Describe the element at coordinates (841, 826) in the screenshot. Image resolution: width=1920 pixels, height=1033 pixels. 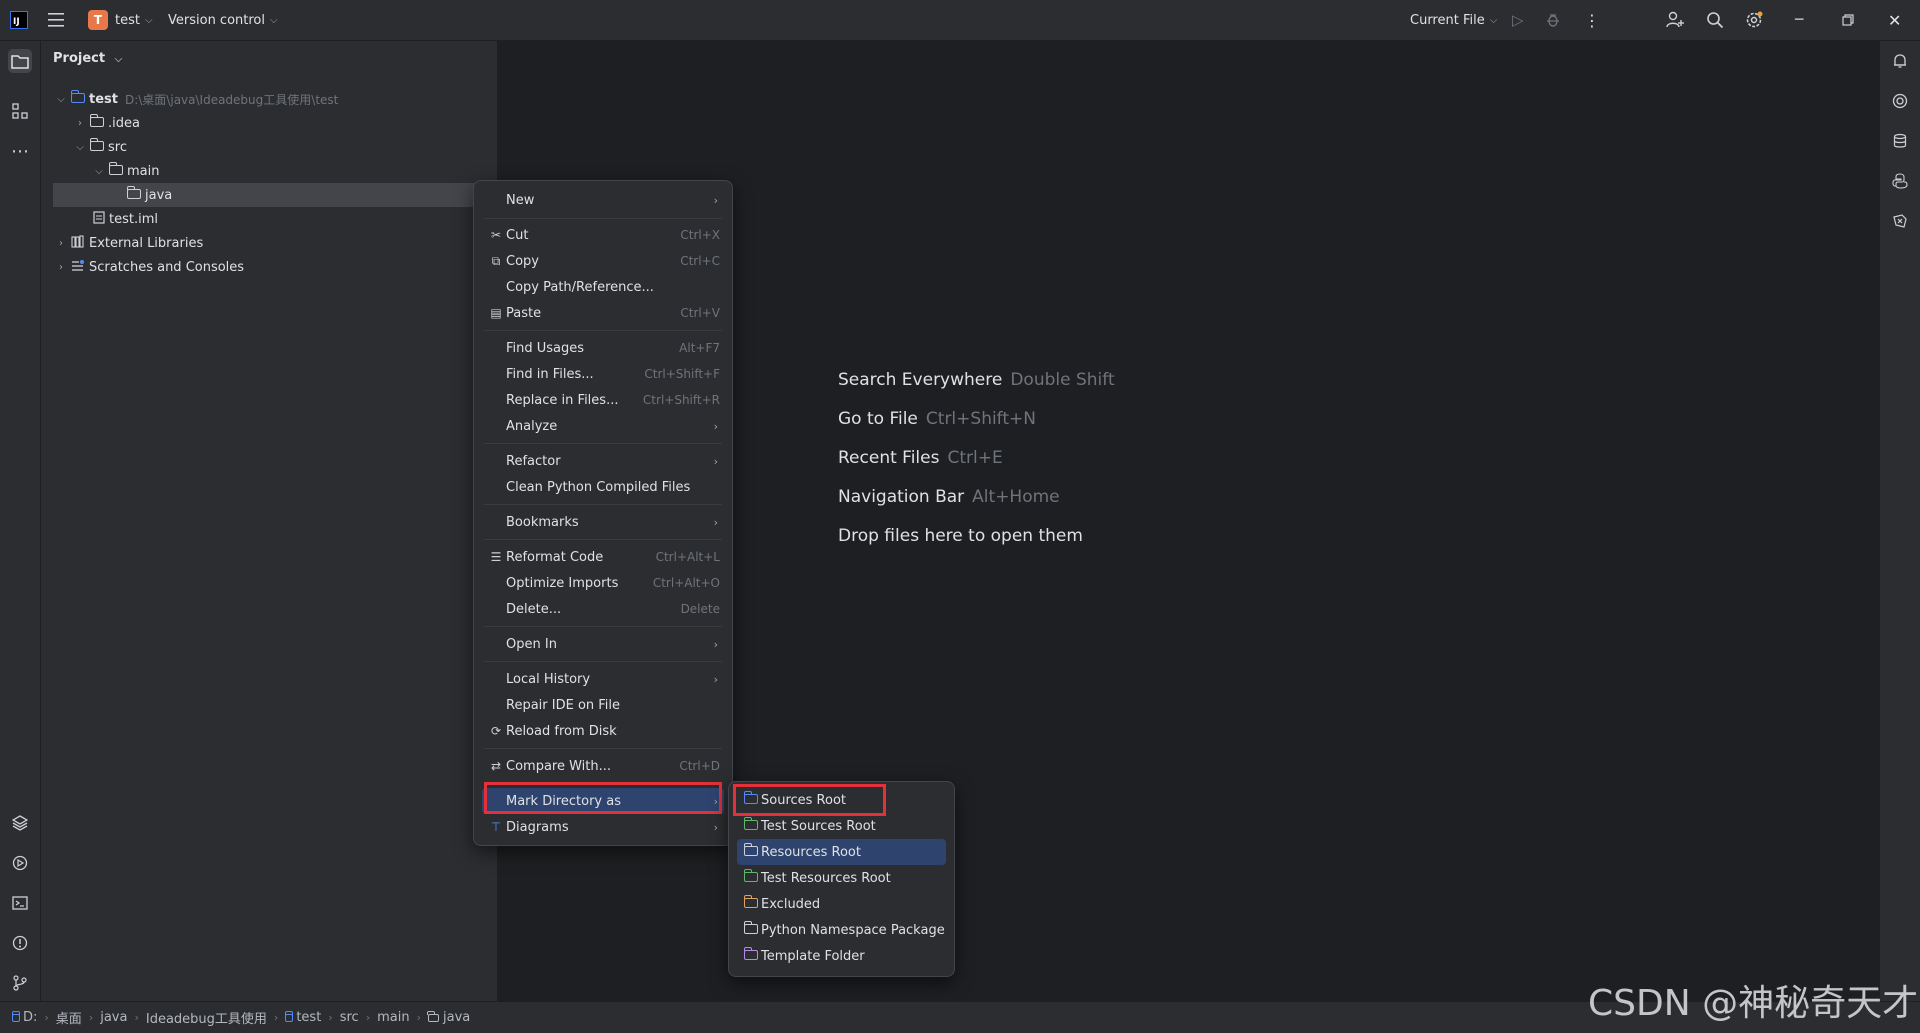
I see `submenu-item-test-sources-root: Test Sources Root` at that location.